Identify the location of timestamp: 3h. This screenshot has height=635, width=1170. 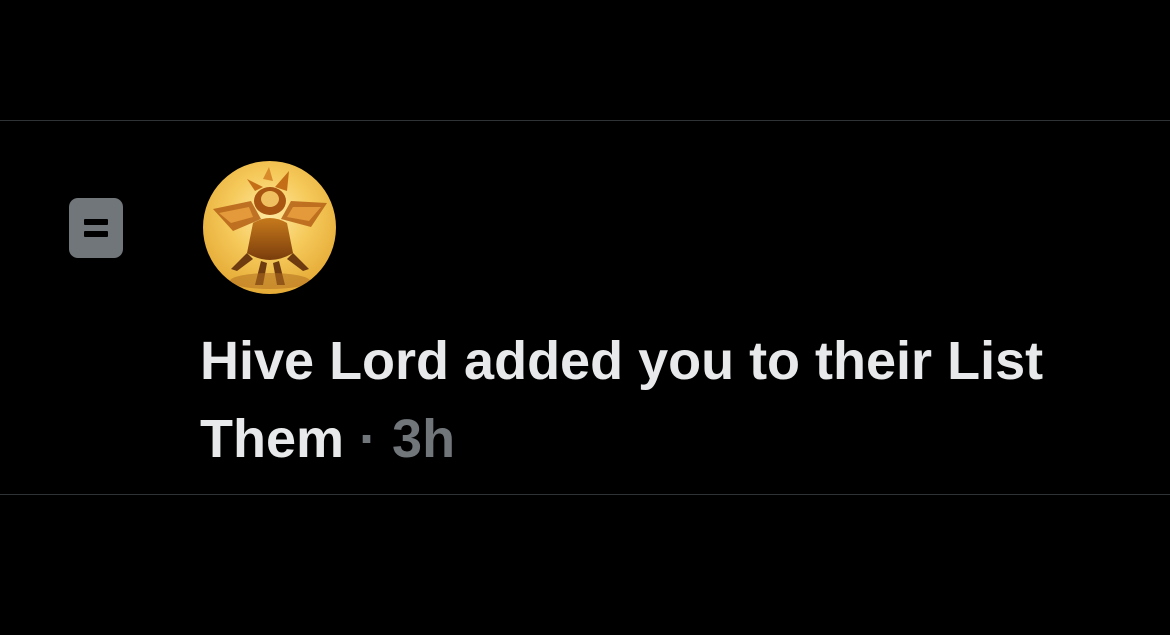
(424, 439).